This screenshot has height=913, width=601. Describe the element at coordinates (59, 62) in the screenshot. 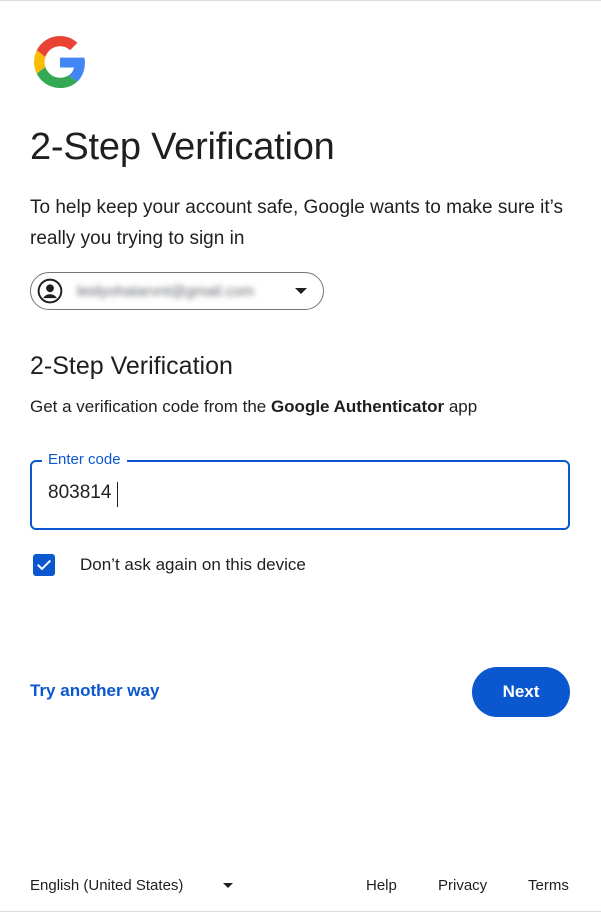

I see `google-logo-icon` at that location.